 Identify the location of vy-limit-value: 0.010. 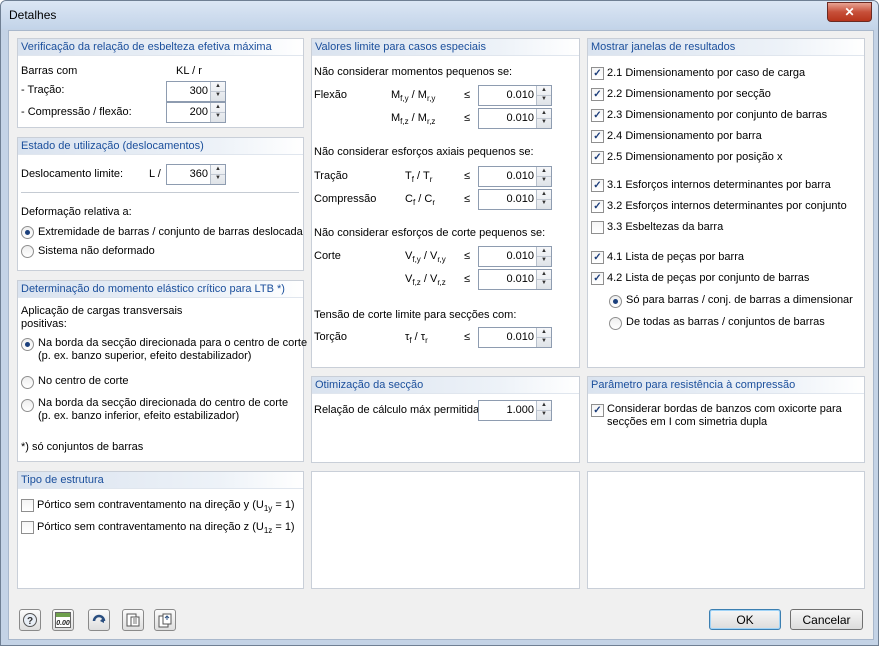
(520, 256).